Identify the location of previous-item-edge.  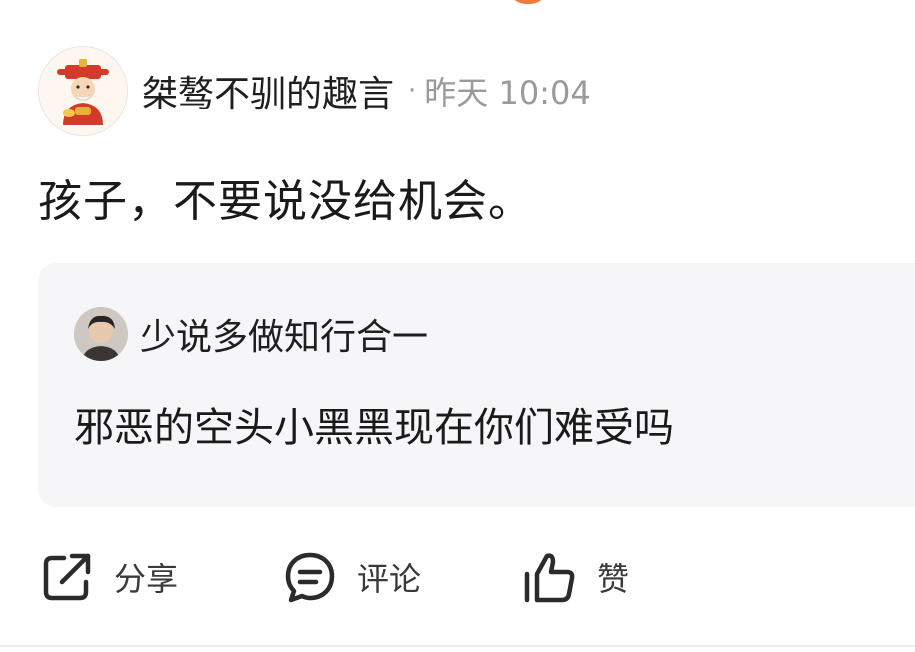
(528, 2).